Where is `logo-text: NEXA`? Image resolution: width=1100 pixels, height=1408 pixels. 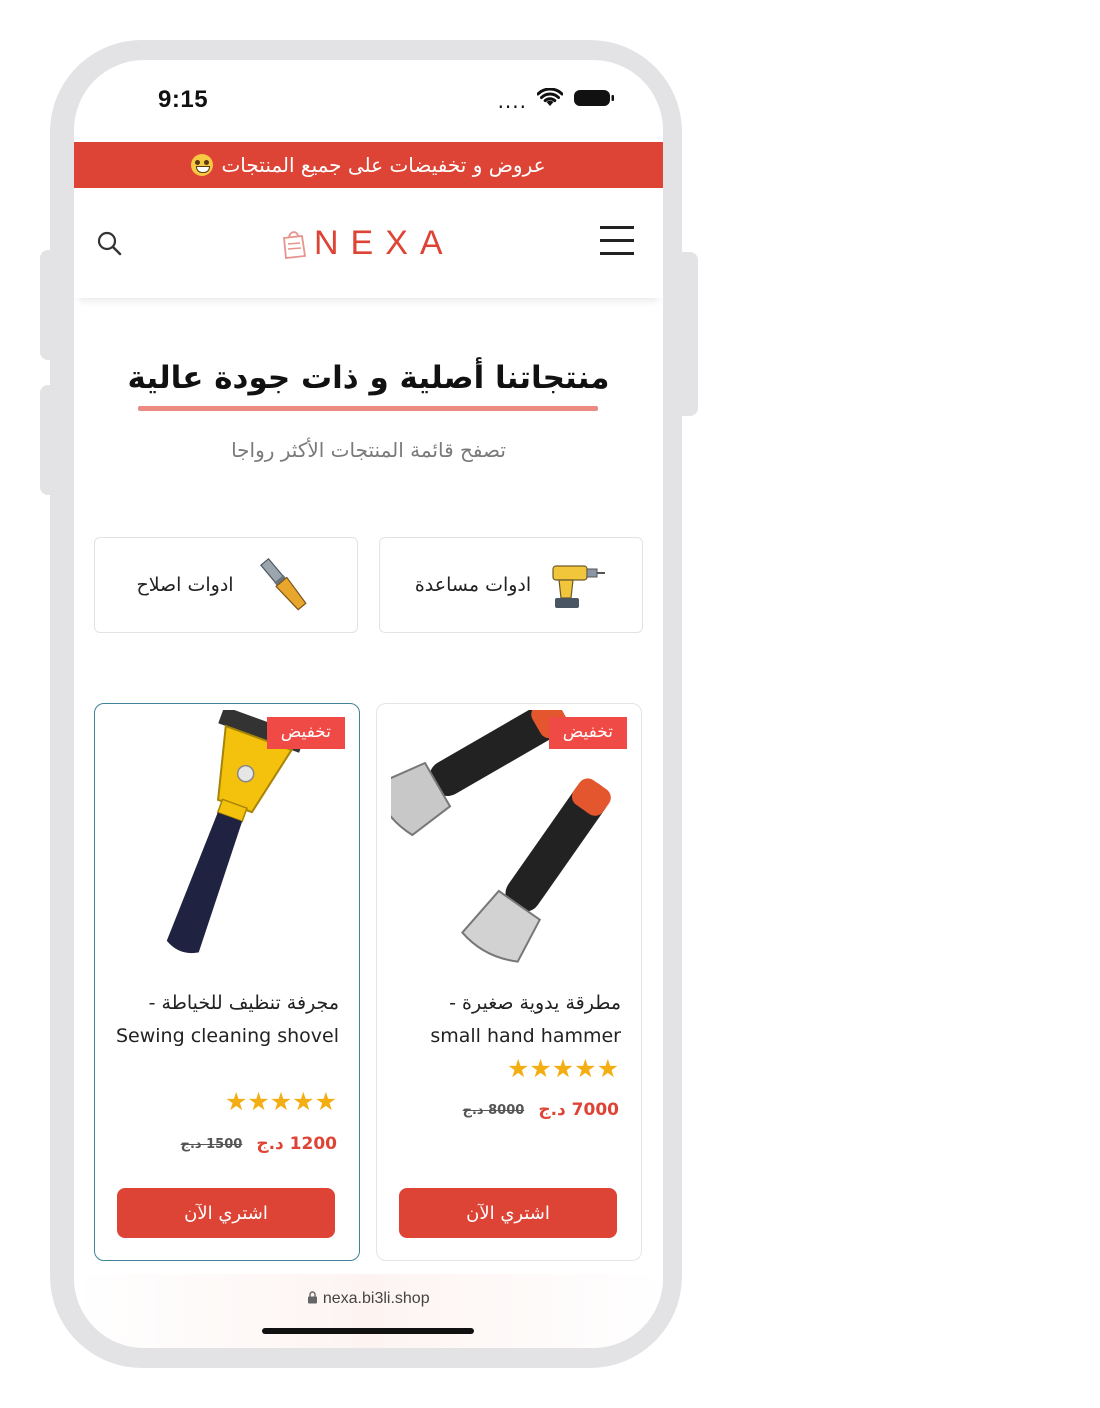
logo-text: NEXA is located at coordinates (384, 243).